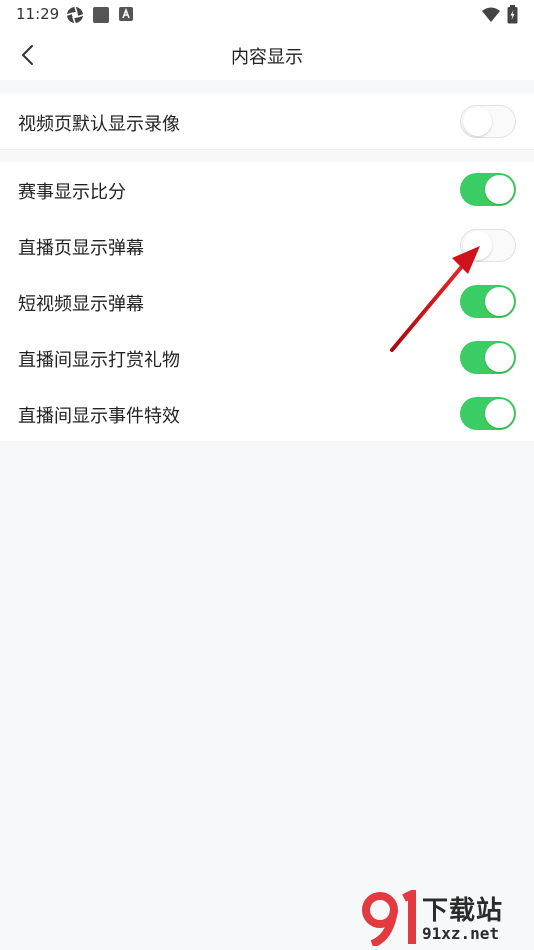  Describe the element at coordinates (99, 416) in the screenshot. I see `setting-label: 直播间显示事件特效` at that location.